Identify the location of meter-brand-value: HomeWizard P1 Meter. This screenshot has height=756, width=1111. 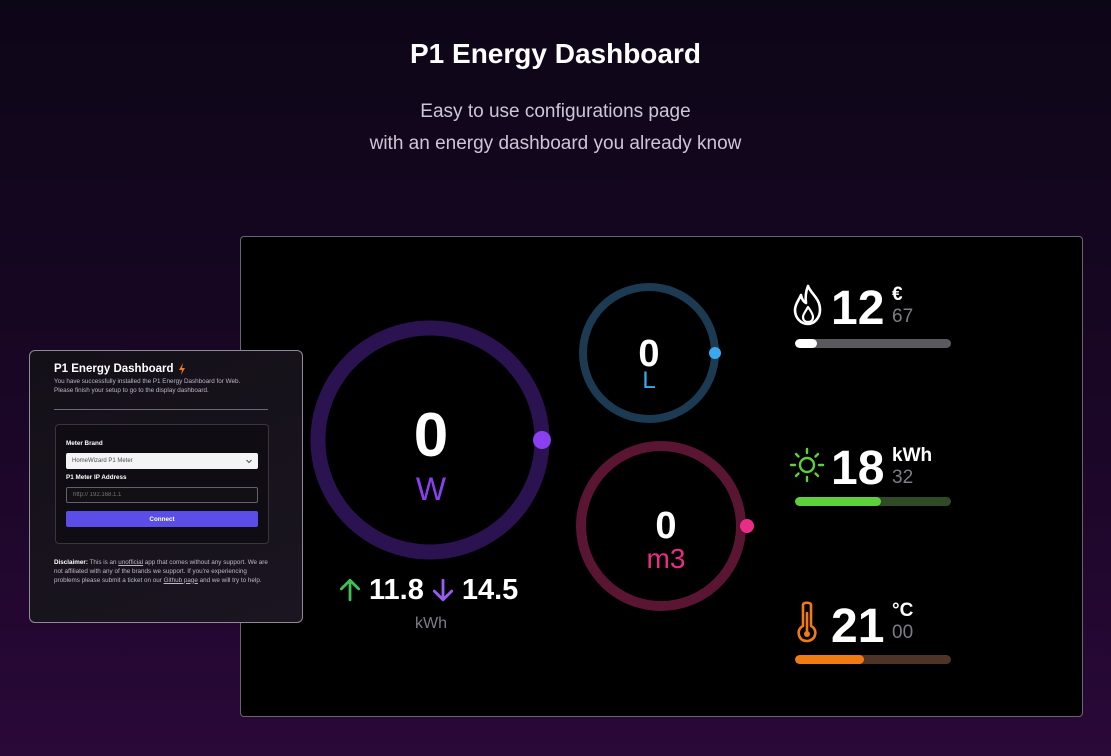
(102, 461).